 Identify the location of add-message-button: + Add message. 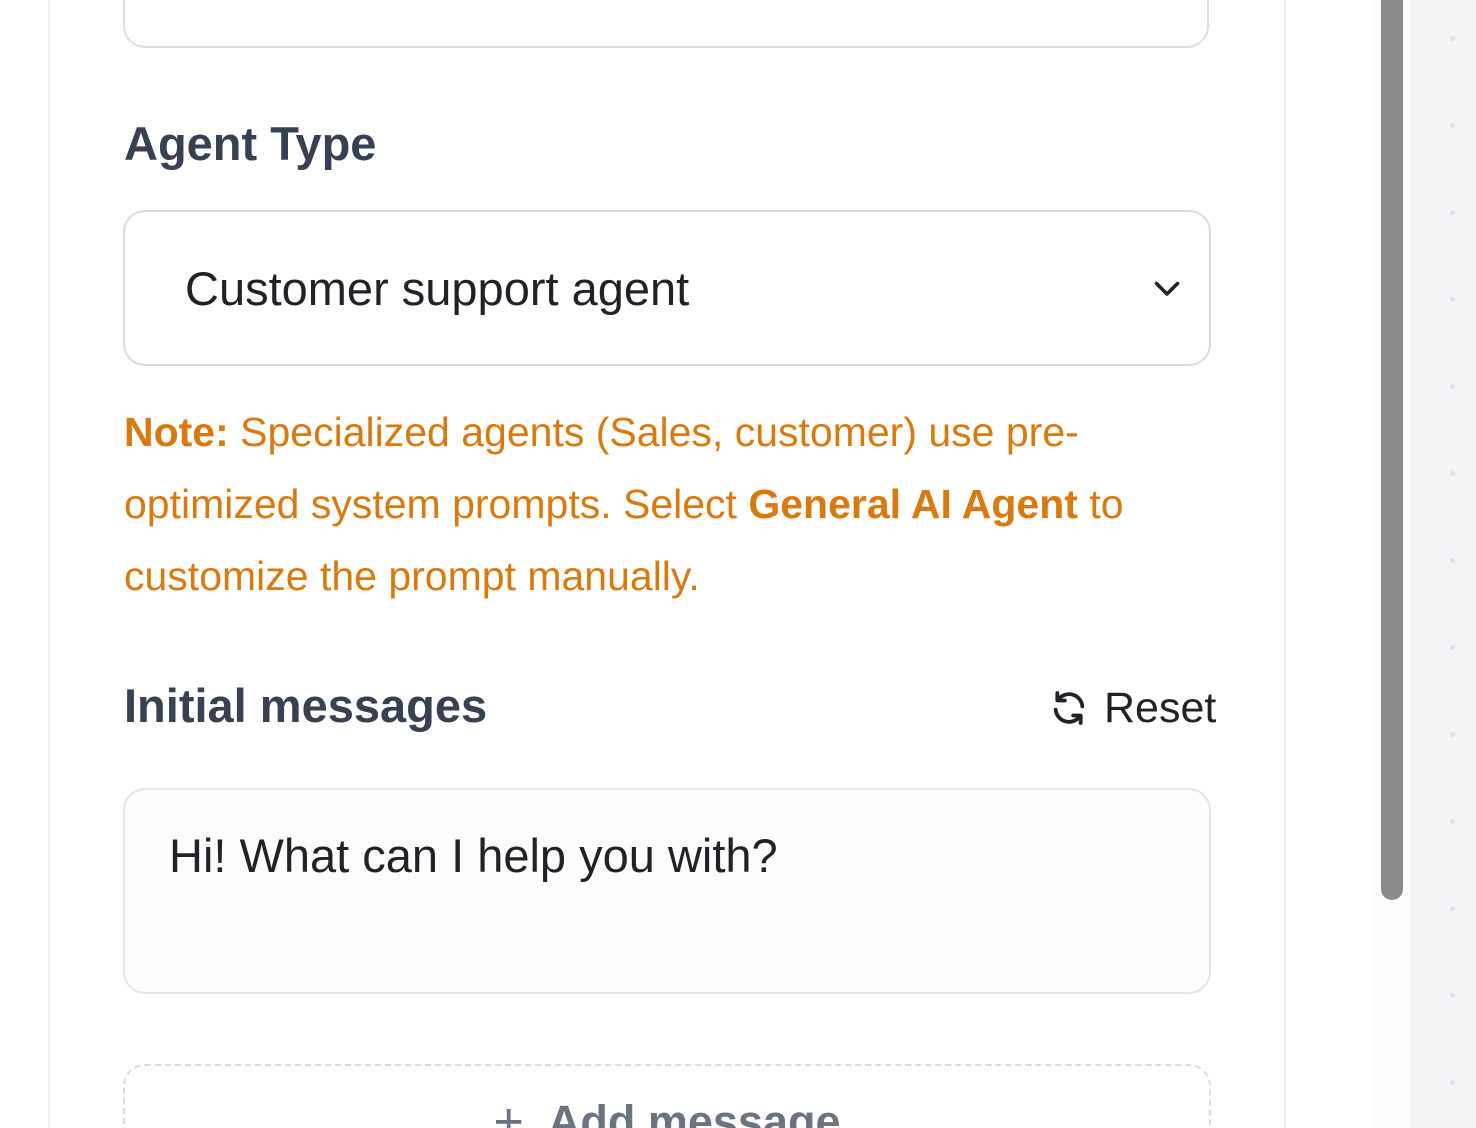
(667, 1096).